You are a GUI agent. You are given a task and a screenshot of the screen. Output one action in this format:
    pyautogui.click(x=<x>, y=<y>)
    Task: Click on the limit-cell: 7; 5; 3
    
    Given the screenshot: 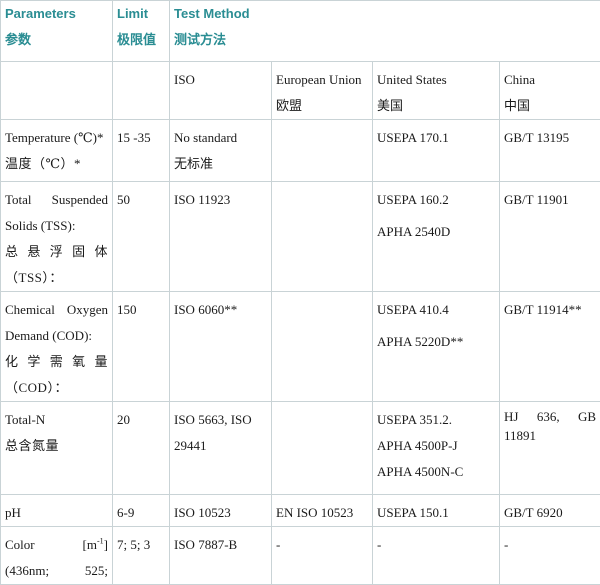 What is the action you would take?
    pyautogui.click(x=141, y=556)
    